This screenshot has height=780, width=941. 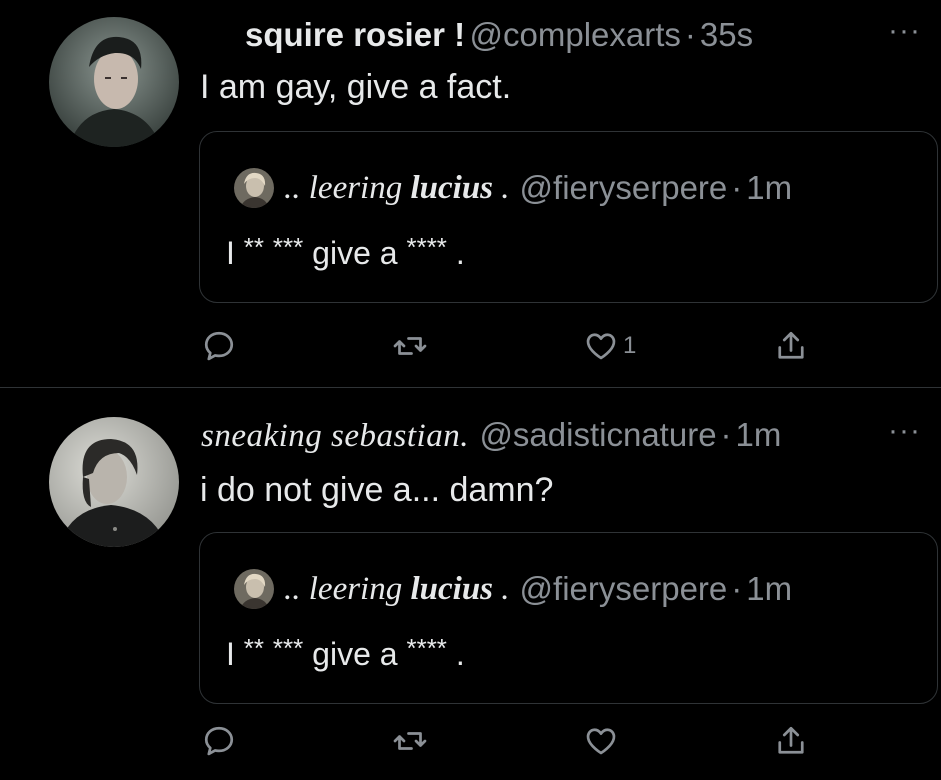 What do you see at coordinates (726, 34) in the screenshot?
I see `timestamp: 35s` at bounding box center [726, 34].